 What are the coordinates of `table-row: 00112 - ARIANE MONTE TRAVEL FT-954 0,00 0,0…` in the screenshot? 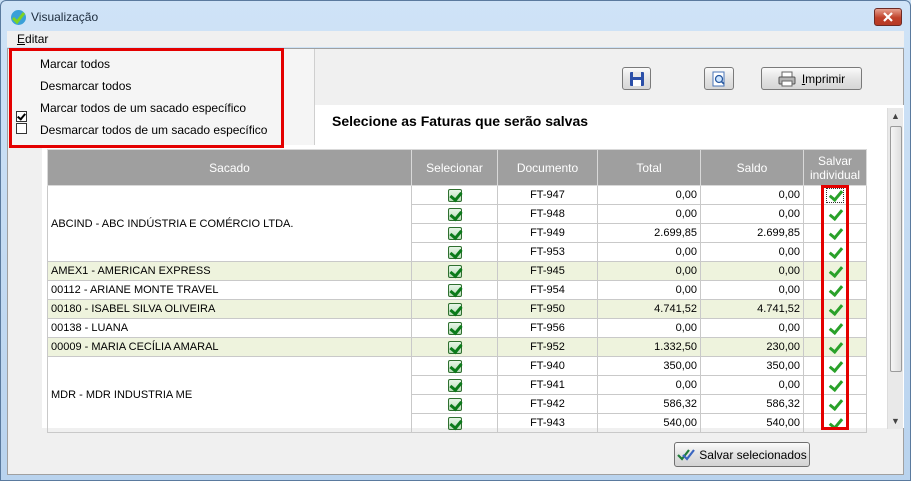 It's located at (457, 290).